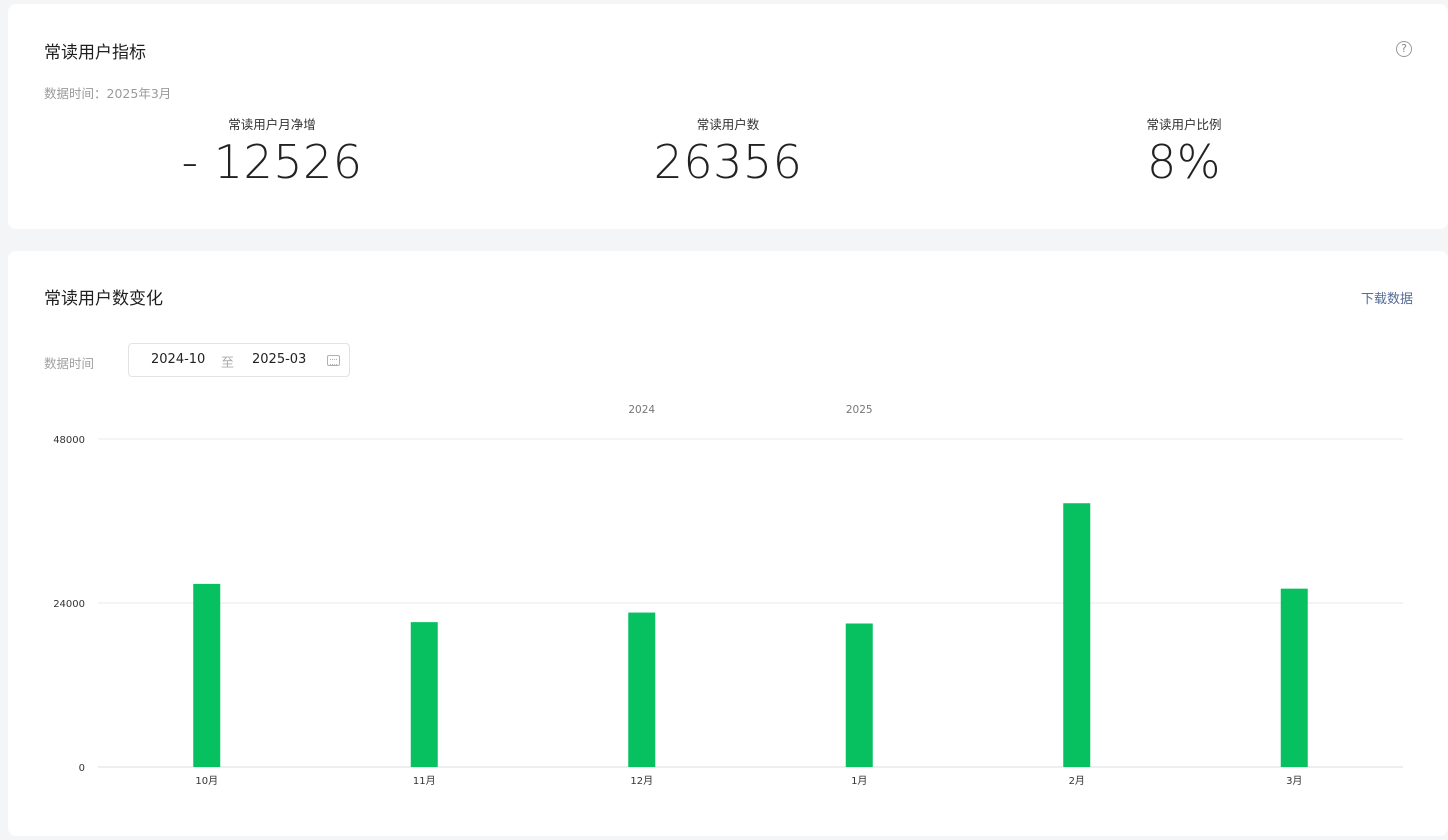 The width and height of the screenshot is (1448, 840). Describe the element at coordinates (1404, 49) in the screenshot. I see `question-circle-icon: ?` at that location.